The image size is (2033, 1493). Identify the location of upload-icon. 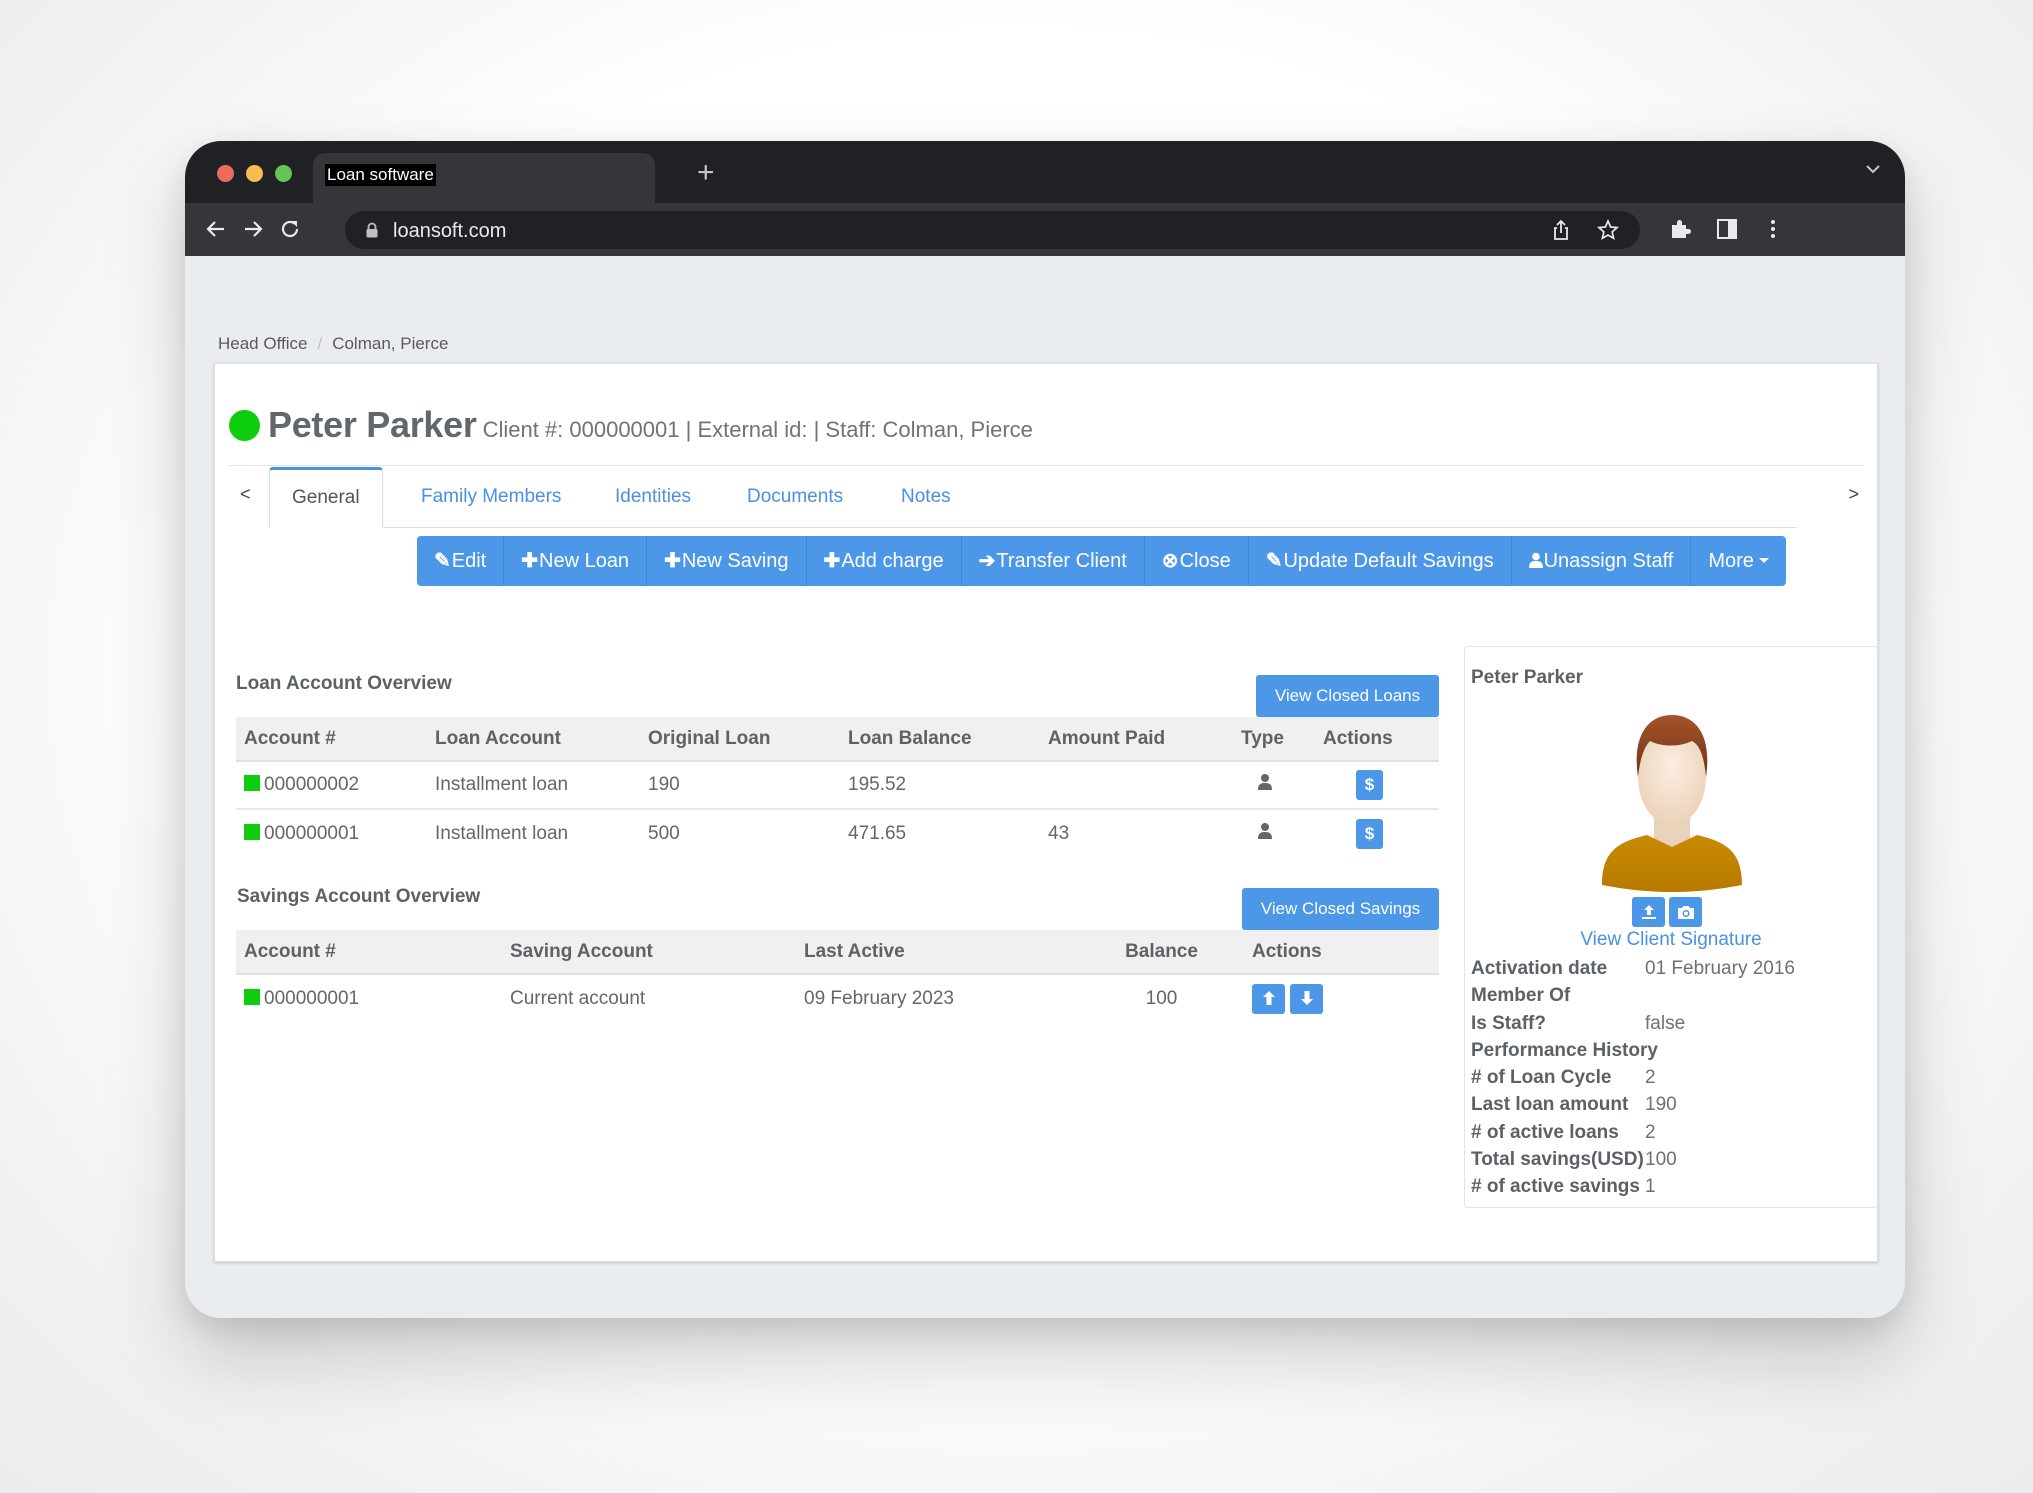
(1648, 912).